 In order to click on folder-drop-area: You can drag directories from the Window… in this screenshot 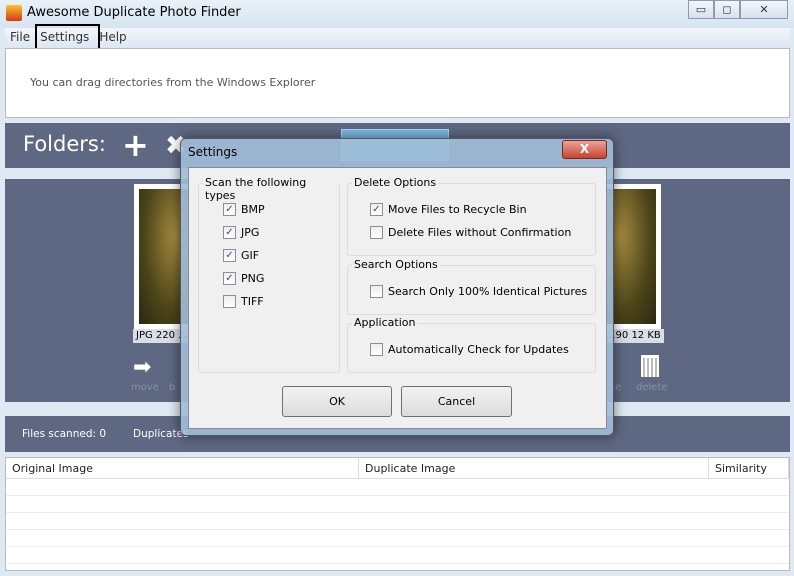, I will do `click(397, 83)`.